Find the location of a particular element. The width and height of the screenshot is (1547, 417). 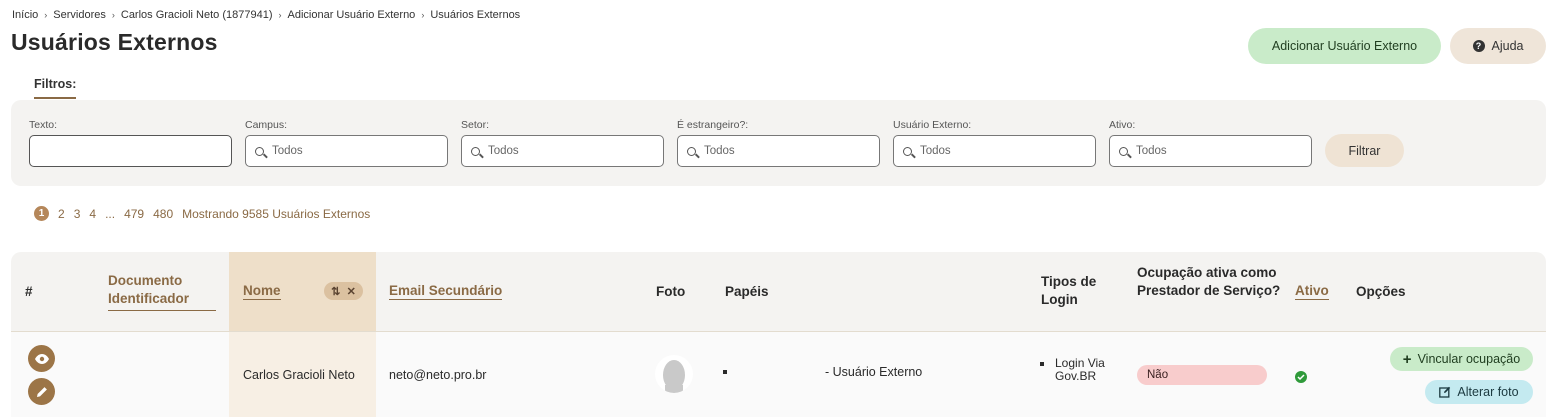

edit-button is located at coordinates (41, 391).